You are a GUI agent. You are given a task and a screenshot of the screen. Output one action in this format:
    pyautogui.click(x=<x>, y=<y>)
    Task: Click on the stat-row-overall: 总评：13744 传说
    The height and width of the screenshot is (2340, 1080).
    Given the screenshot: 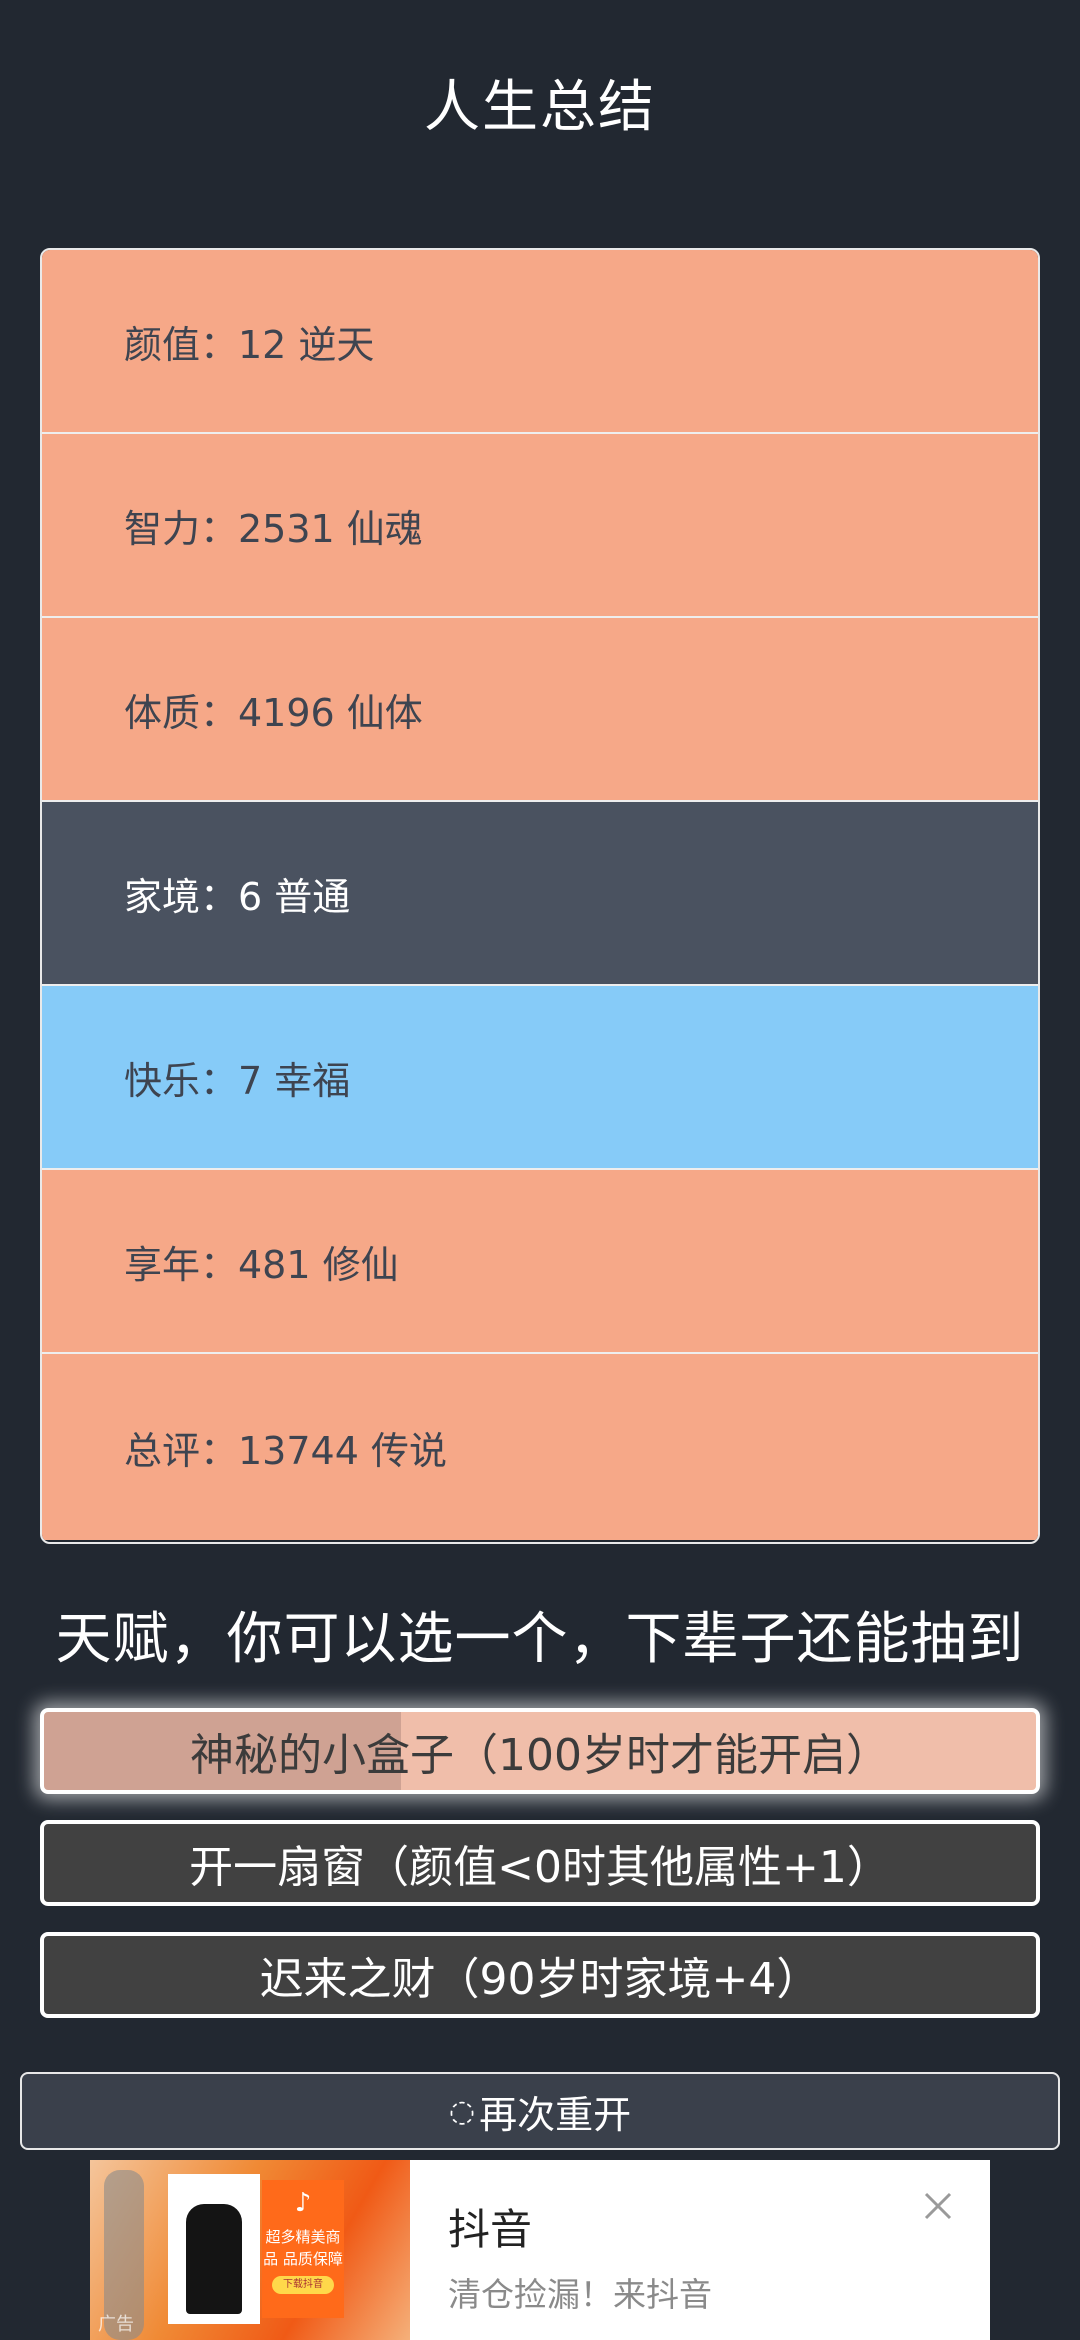 What is the action you would take?
    pyautogui.click(x=540, y=1447)
    